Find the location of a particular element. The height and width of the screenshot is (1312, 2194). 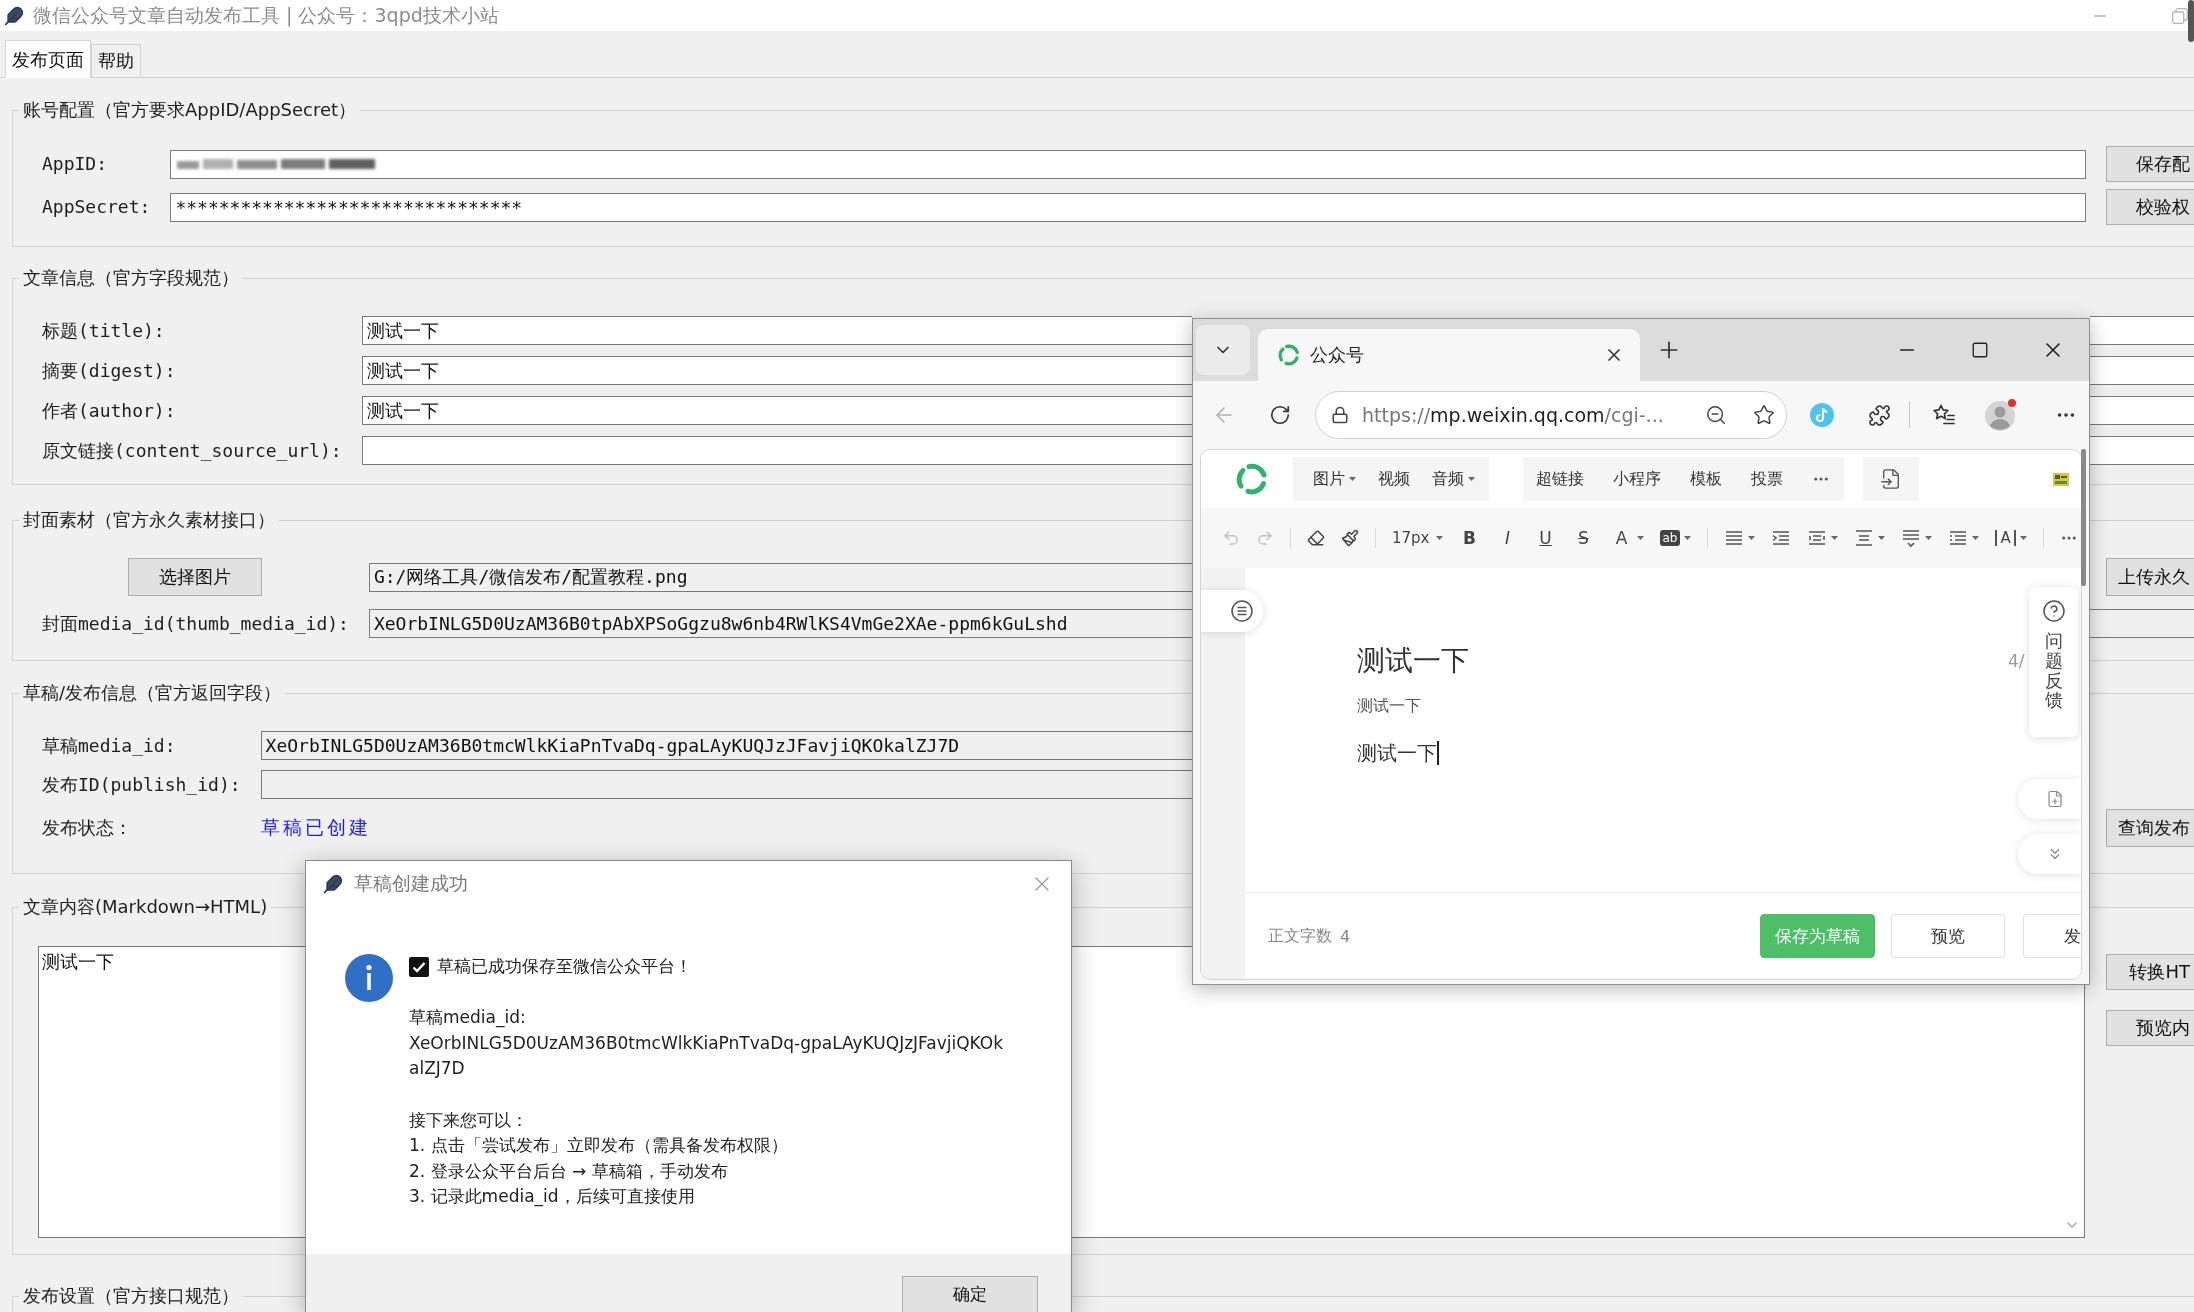

field-label: AppSecret: is located at coordinates (96, 207).